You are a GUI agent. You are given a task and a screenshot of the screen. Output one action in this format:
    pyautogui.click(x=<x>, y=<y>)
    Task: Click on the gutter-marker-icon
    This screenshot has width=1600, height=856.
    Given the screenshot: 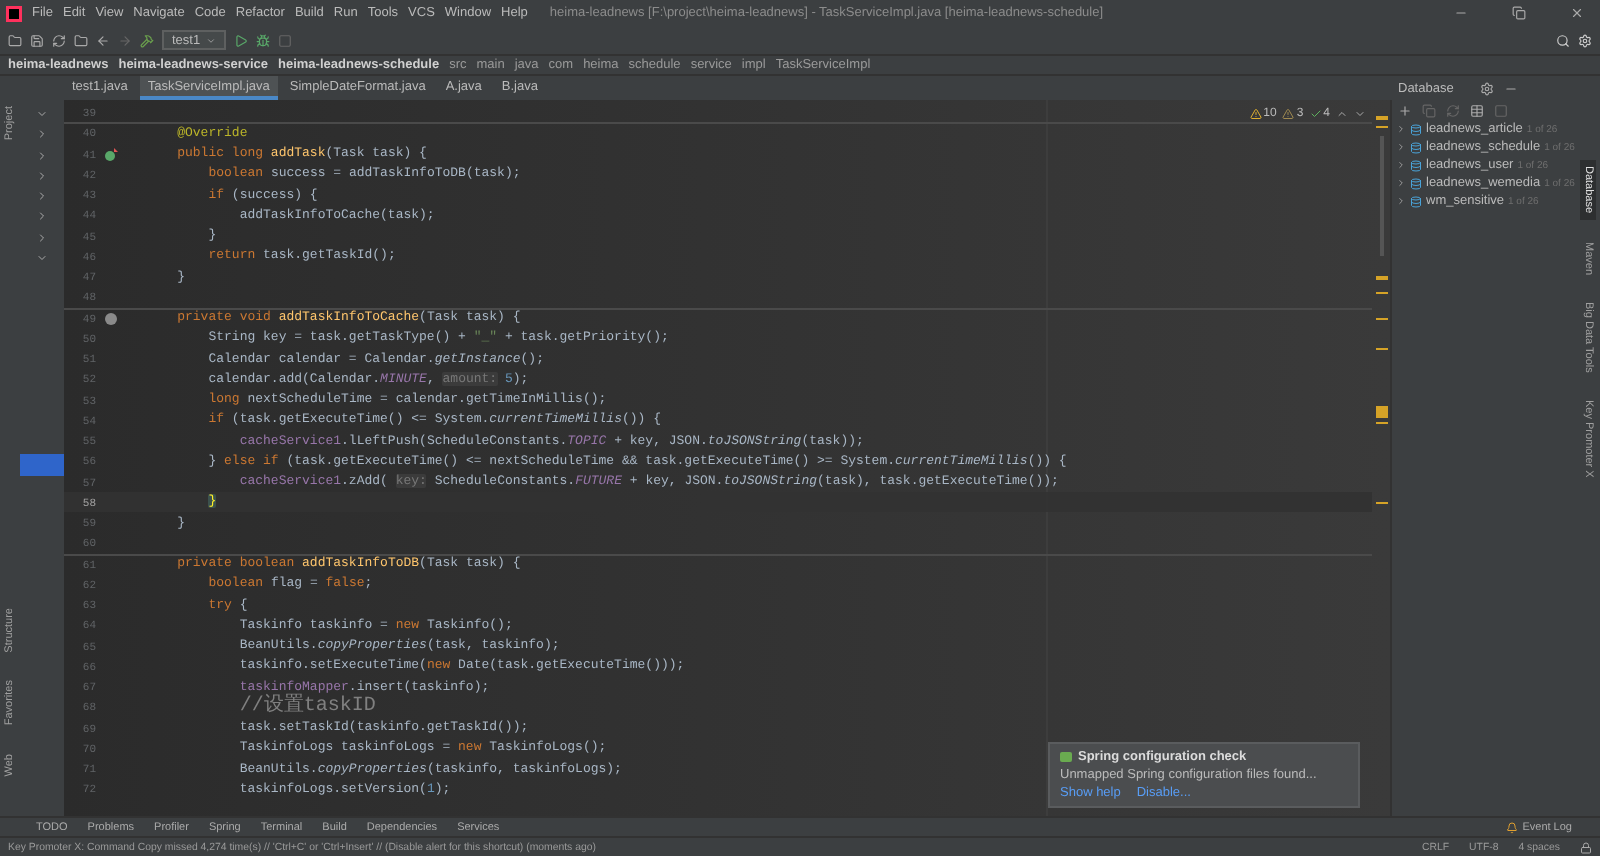 What is the action you would take?
    pyautogui.click(x=111, y=318)
    